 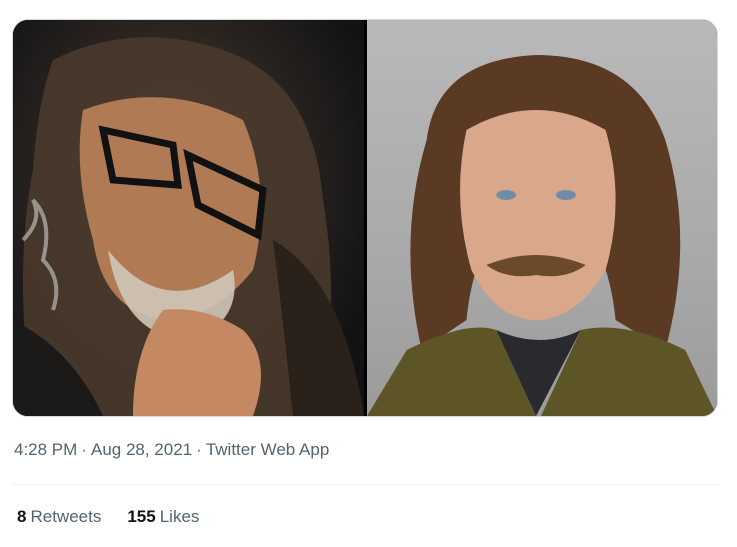 I want to click on retweets-stat: 8 Retweets, so click(x=59, y=517).